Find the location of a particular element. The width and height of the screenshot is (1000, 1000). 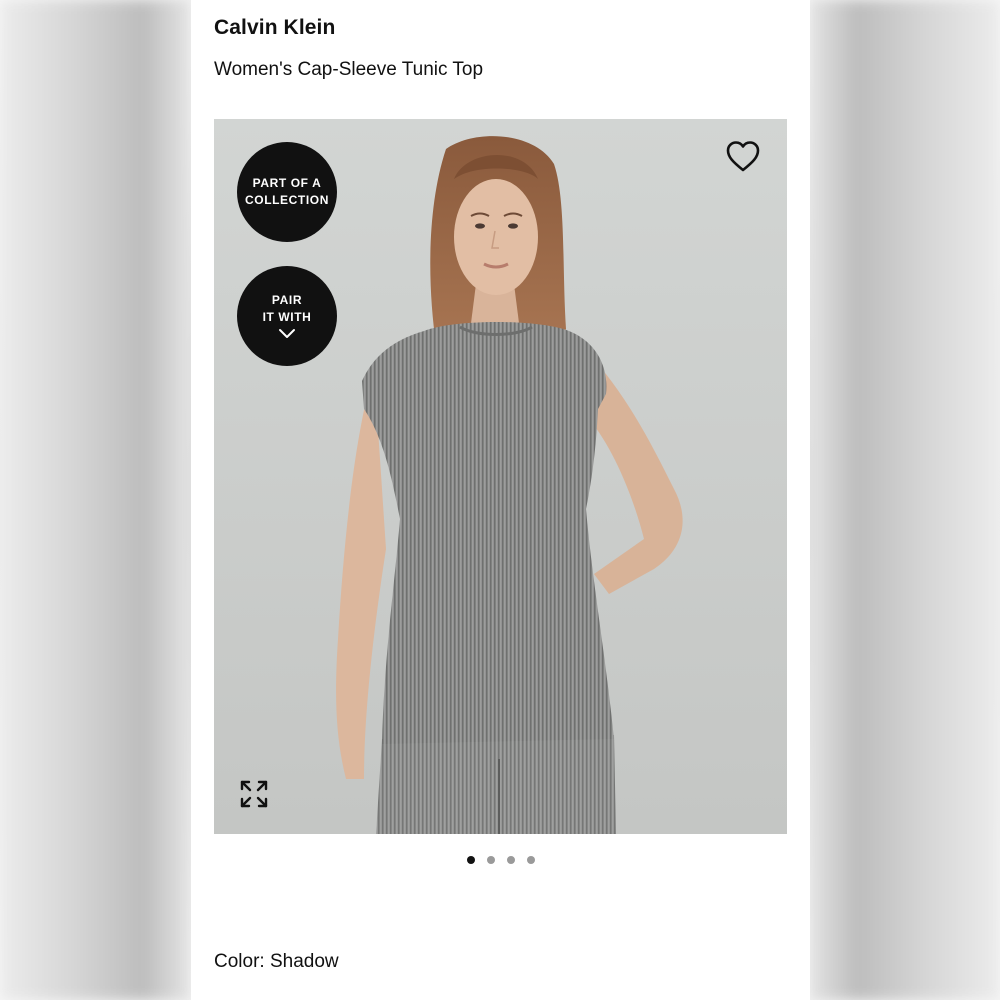

badge-collection-line-2: COLLECTION is located at coordinates (287, 200).